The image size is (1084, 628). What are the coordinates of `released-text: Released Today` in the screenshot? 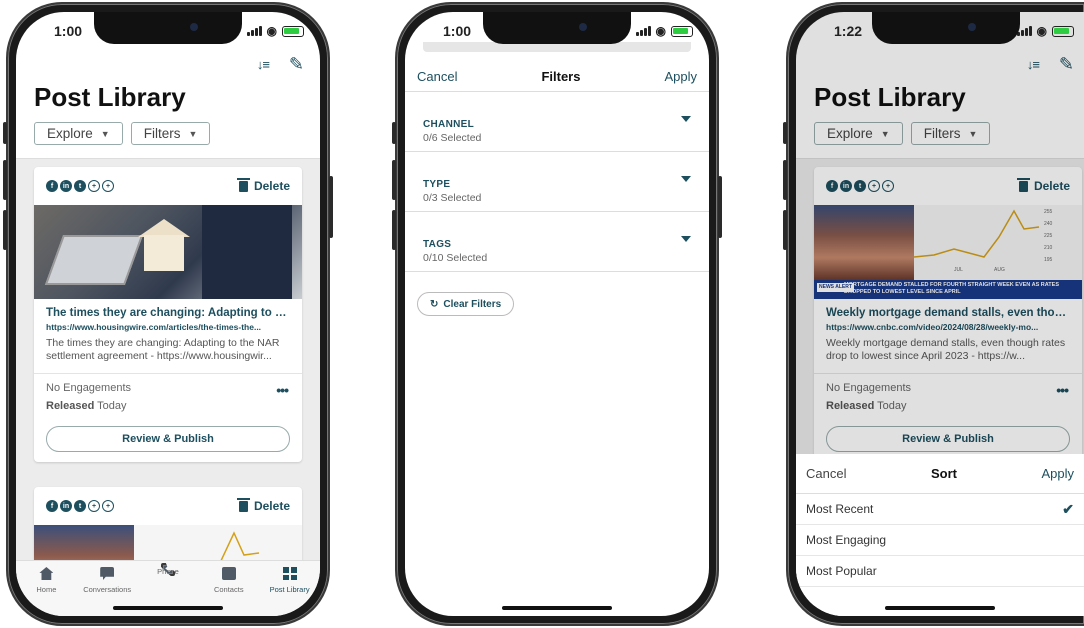 It's located at (168, 406).